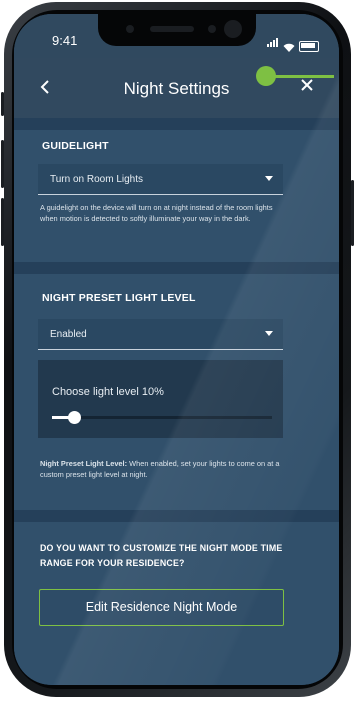  I want to click on slider-label: Choose light level 10%, so click(108, 392).